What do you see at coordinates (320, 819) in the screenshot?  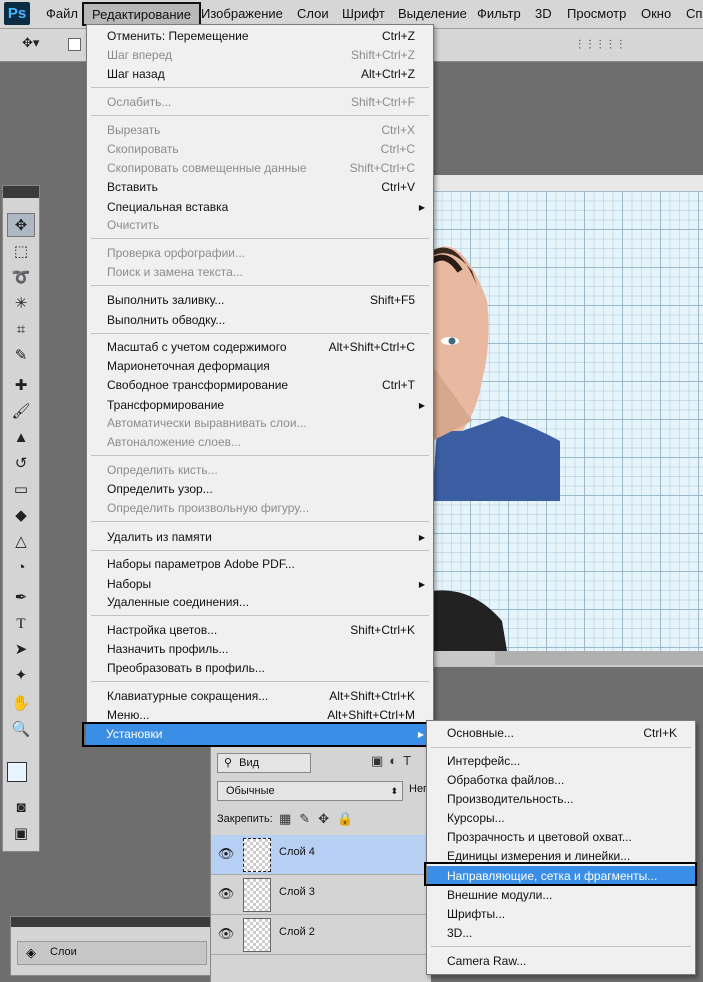 I see `lock-icons: ▦✎✥🔒` at bounding box center [320, 819].